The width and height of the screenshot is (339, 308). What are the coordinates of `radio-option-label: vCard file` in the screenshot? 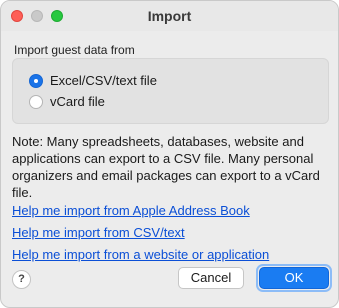 It's located at (77, 101).